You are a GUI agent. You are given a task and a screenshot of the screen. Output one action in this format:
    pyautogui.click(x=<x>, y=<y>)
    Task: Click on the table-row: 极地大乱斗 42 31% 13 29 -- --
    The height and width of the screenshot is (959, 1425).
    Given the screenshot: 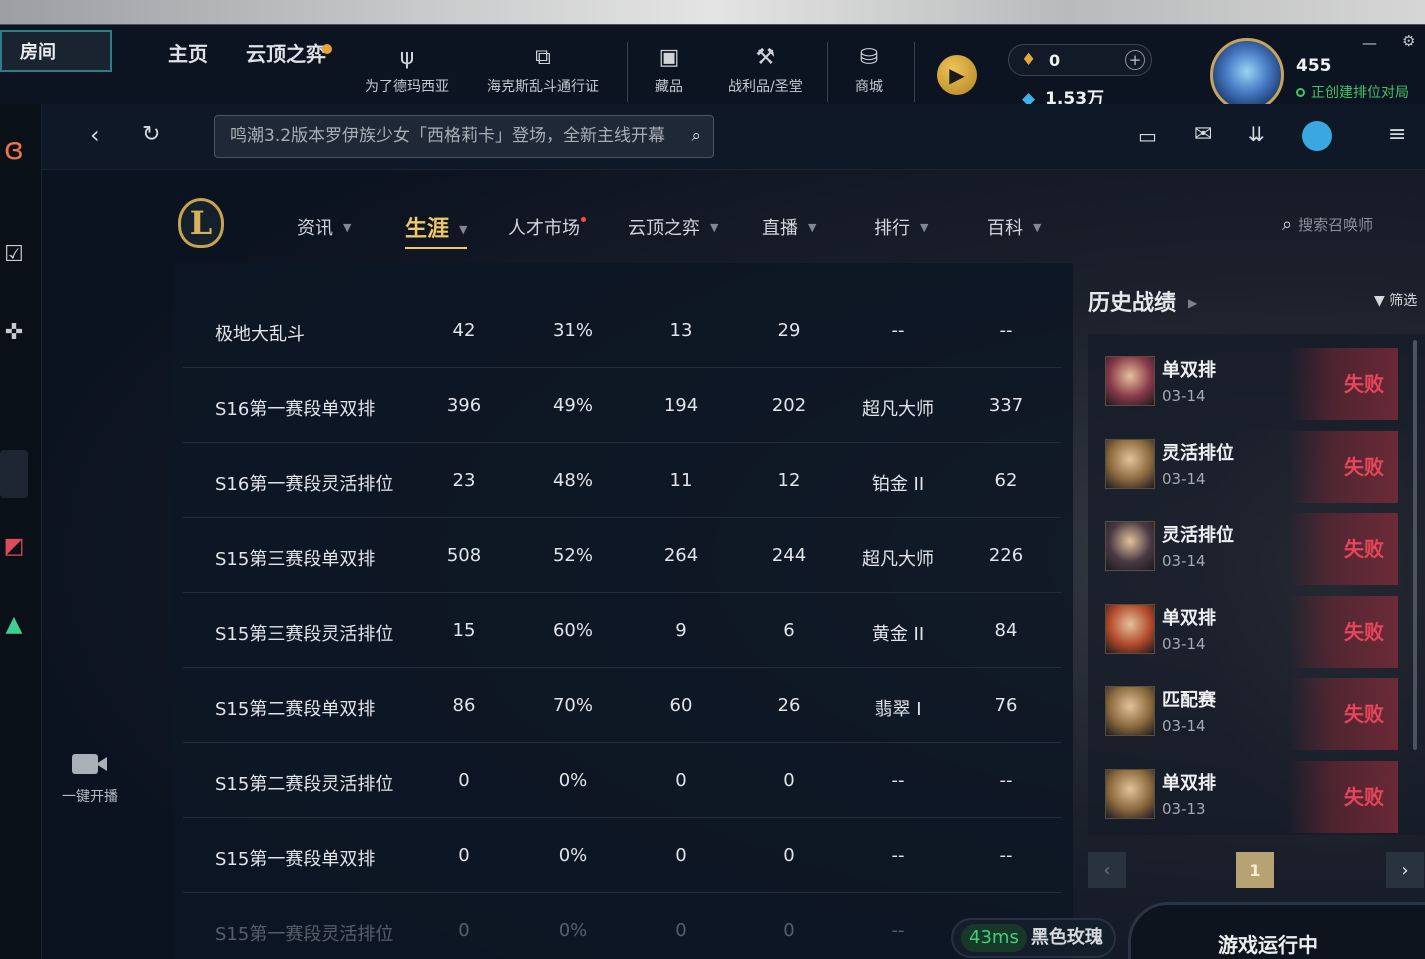 What is the action you would take?
    pyautogui.click(x=622, y=330)
    